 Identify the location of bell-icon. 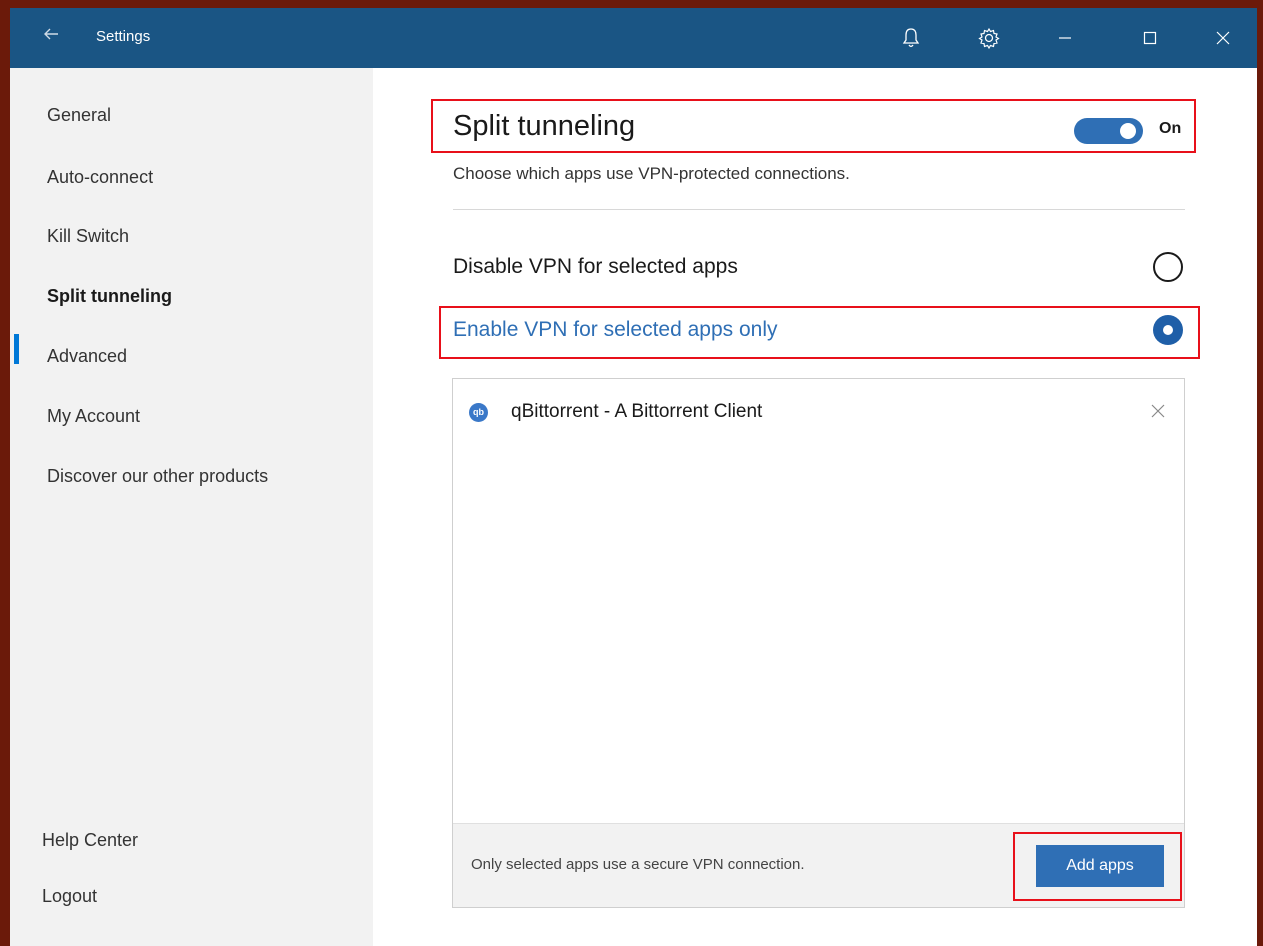
(911, 38).